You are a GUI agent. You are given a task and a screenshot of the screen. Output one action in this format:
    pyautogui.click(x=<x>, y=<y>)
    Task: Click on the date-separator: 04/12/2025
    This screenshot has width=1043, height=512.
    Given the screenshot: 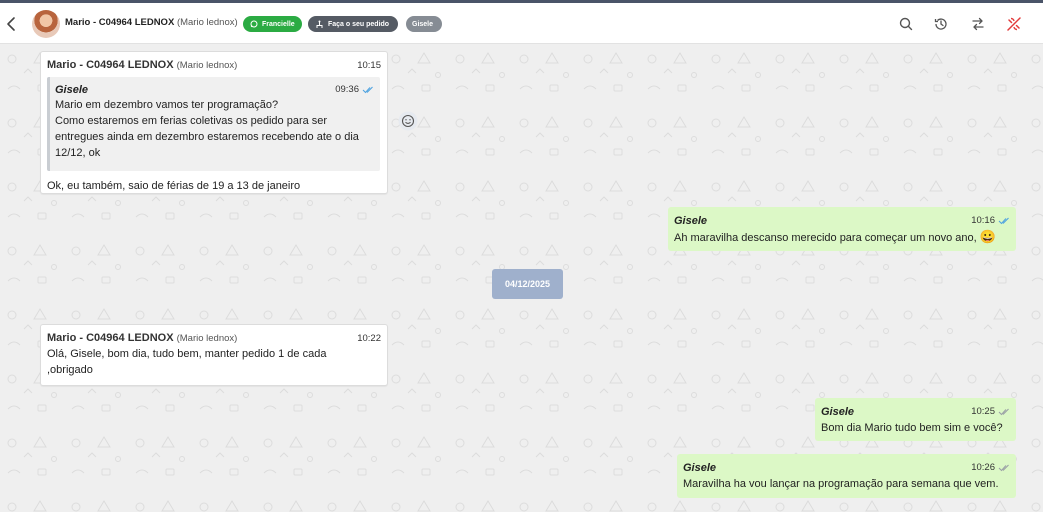 What is the action you would take?
    pyautogui.click(x=527, y=284)
    